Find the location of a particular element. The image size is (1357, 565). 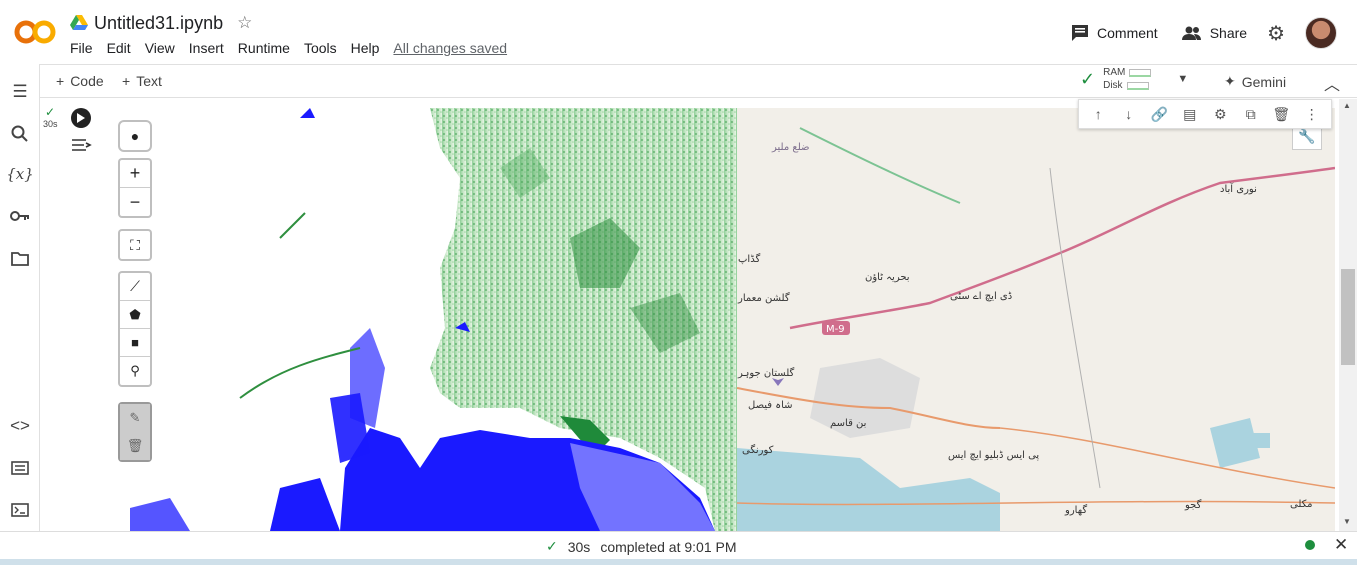

resource-meters: RAM Disk is located at coordinates (1127, 79).